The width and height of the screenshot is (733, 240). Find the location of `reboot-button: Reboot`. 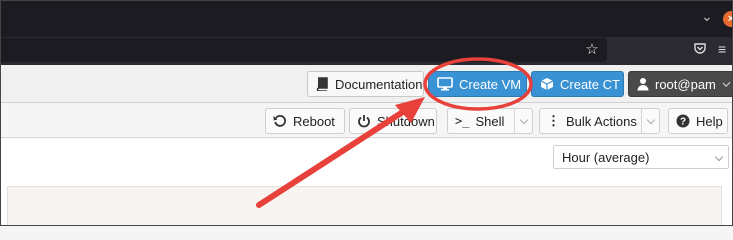

reboot-button: Reboot is located at coordinates (305, 121).